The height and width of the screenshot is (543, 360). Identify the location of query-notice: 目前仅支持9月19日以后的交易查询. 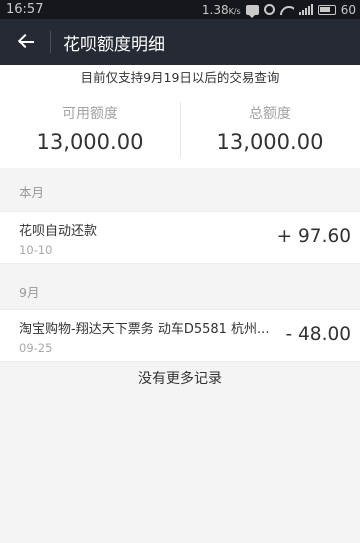
(180, 77).